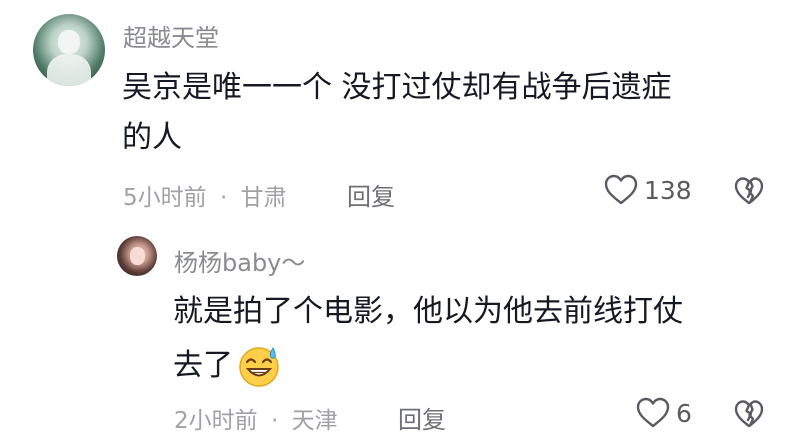  Describe the element at coordinates (422, 417) in the screenshot. I see `reply-reply-button: 回复` at that location.